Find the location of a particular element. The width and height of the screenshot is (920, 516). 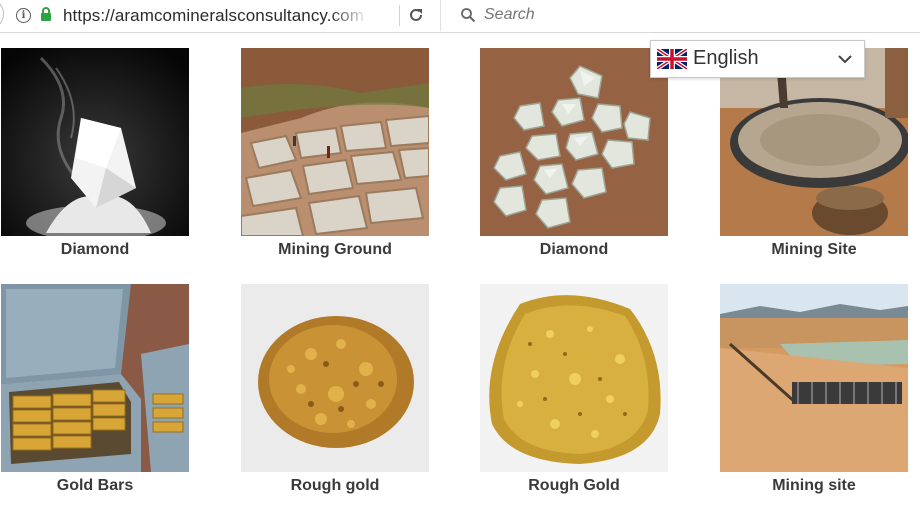

back-button is located at coordinates (2, 15).